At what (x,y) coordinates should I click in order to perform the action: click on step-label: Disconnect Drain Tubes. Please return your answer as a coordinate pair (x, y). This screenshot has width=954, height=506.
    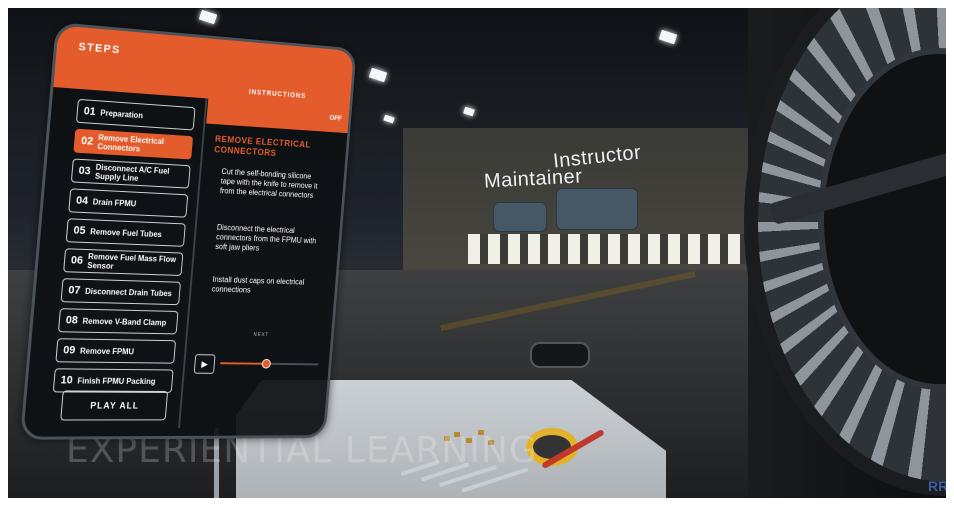
    Looking at the image, I should click on (128, 291).